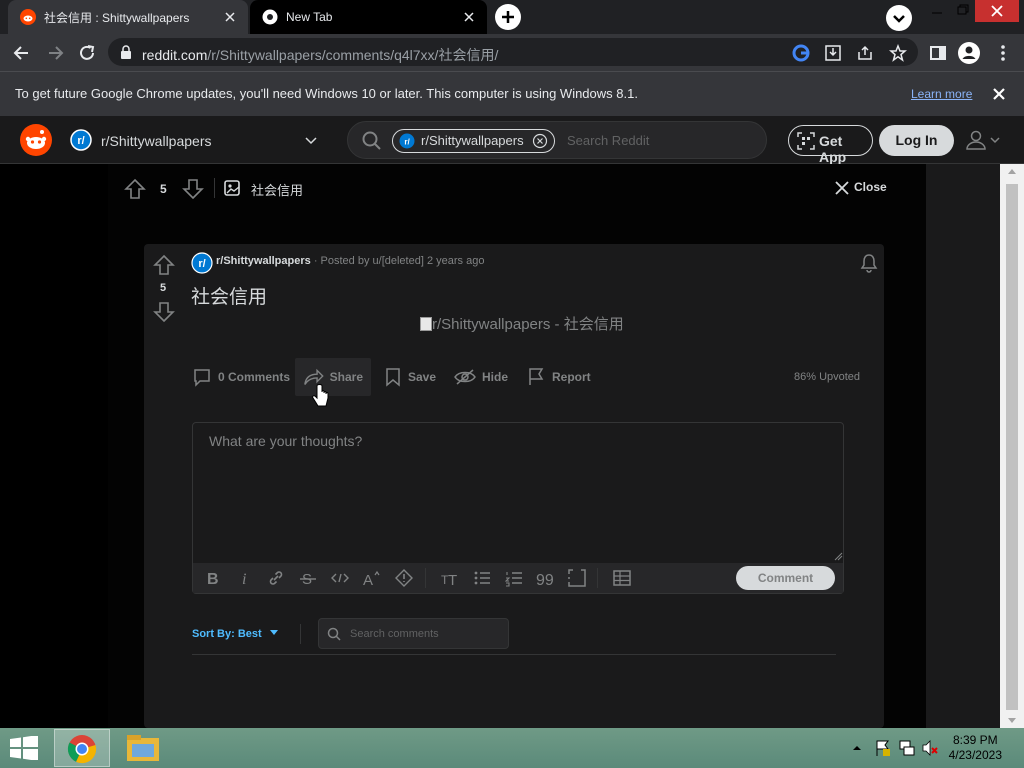 This screenshot has height=768, width=1024. I want to click on tab-reddit: 社会信用 : Shittywallpapers, so click(128, 17).